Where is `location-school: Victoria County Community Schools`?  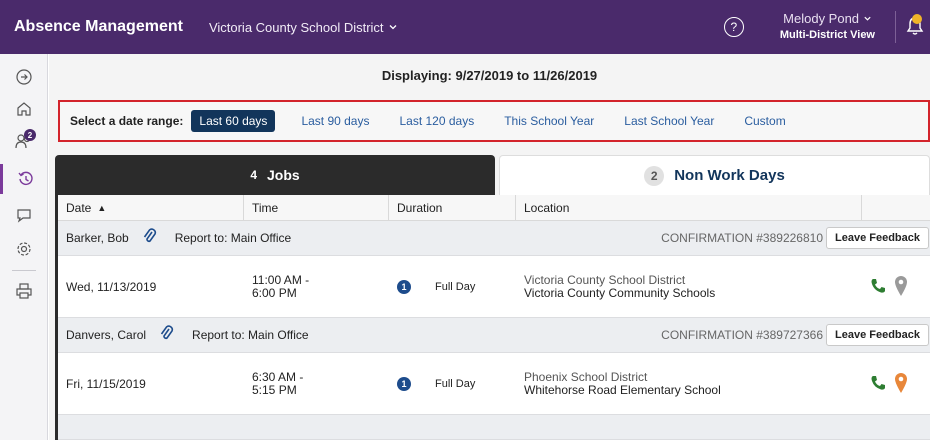
location-school: Victoria County Community Schools is located at coordinates (620, 293).